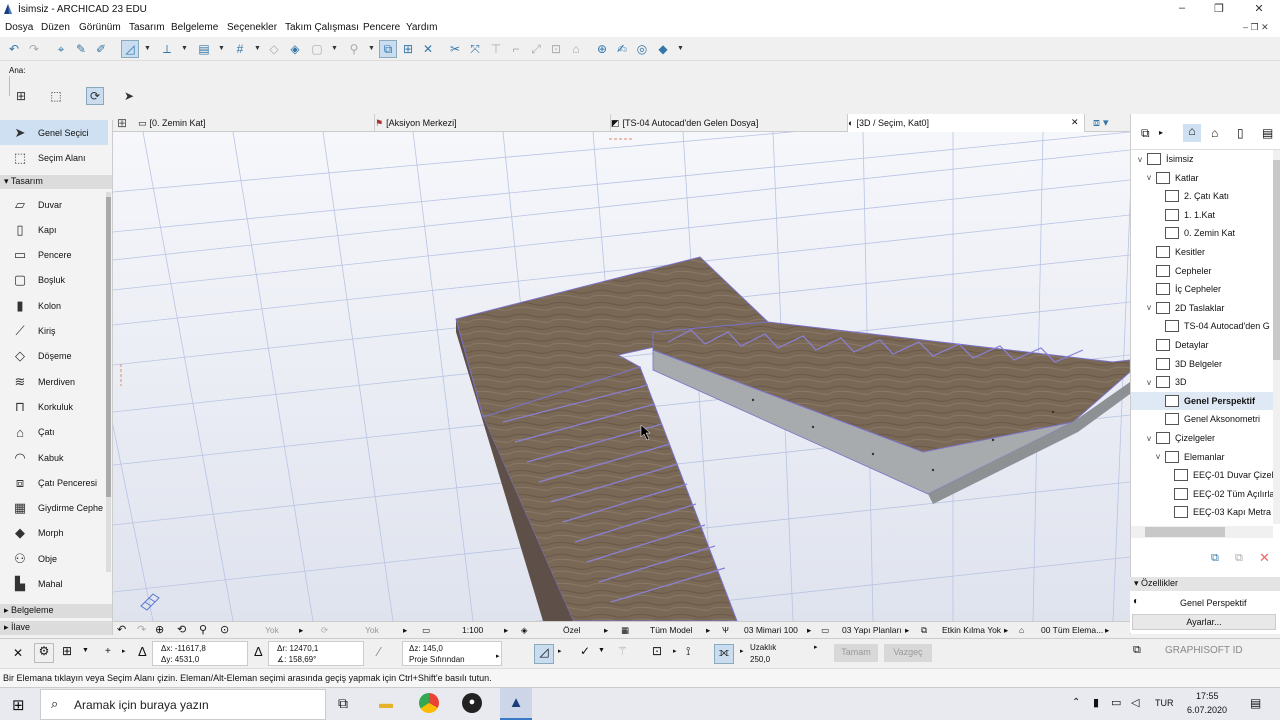  I want to click on curtain-edit-icon: ⊡, so click(556, 49).